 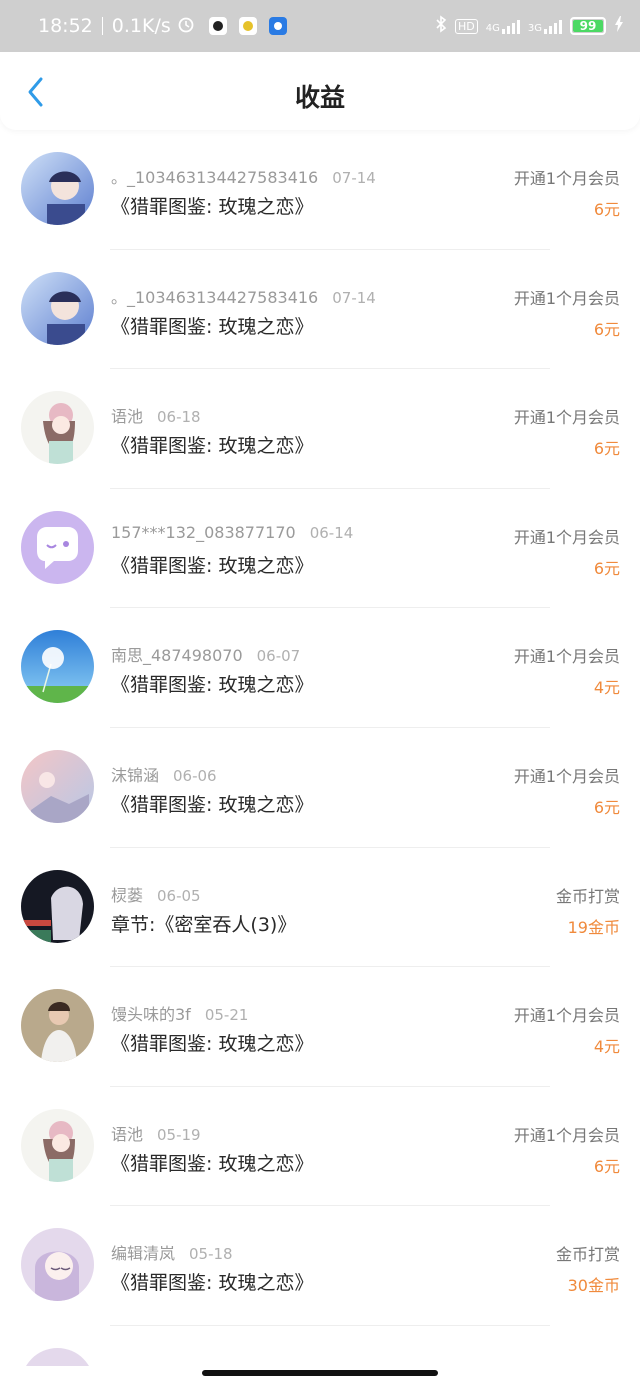 I want to click on item-user-line: 编辑清岚 05-18, so click(x=172, y=1252).